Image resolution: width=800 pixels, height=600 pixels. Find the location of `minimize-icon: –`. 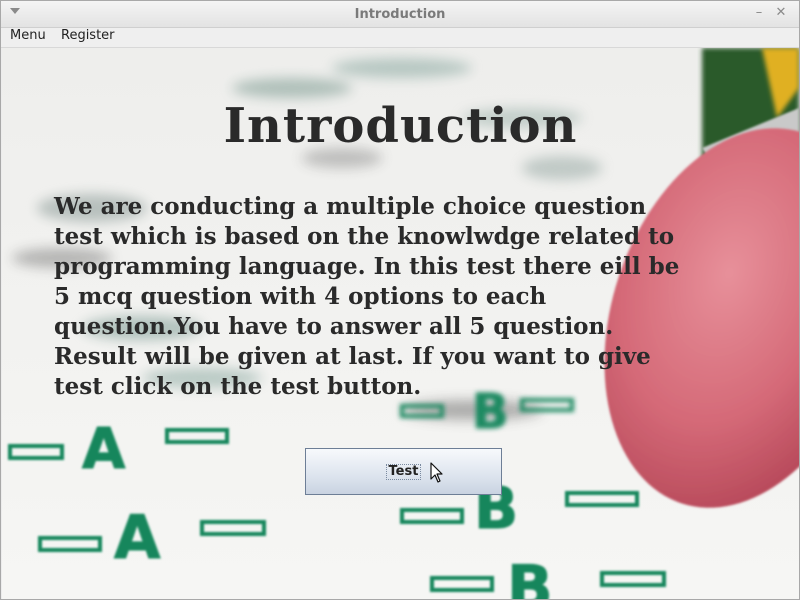

minimize-icon: – is located at coordinates (759, 13).